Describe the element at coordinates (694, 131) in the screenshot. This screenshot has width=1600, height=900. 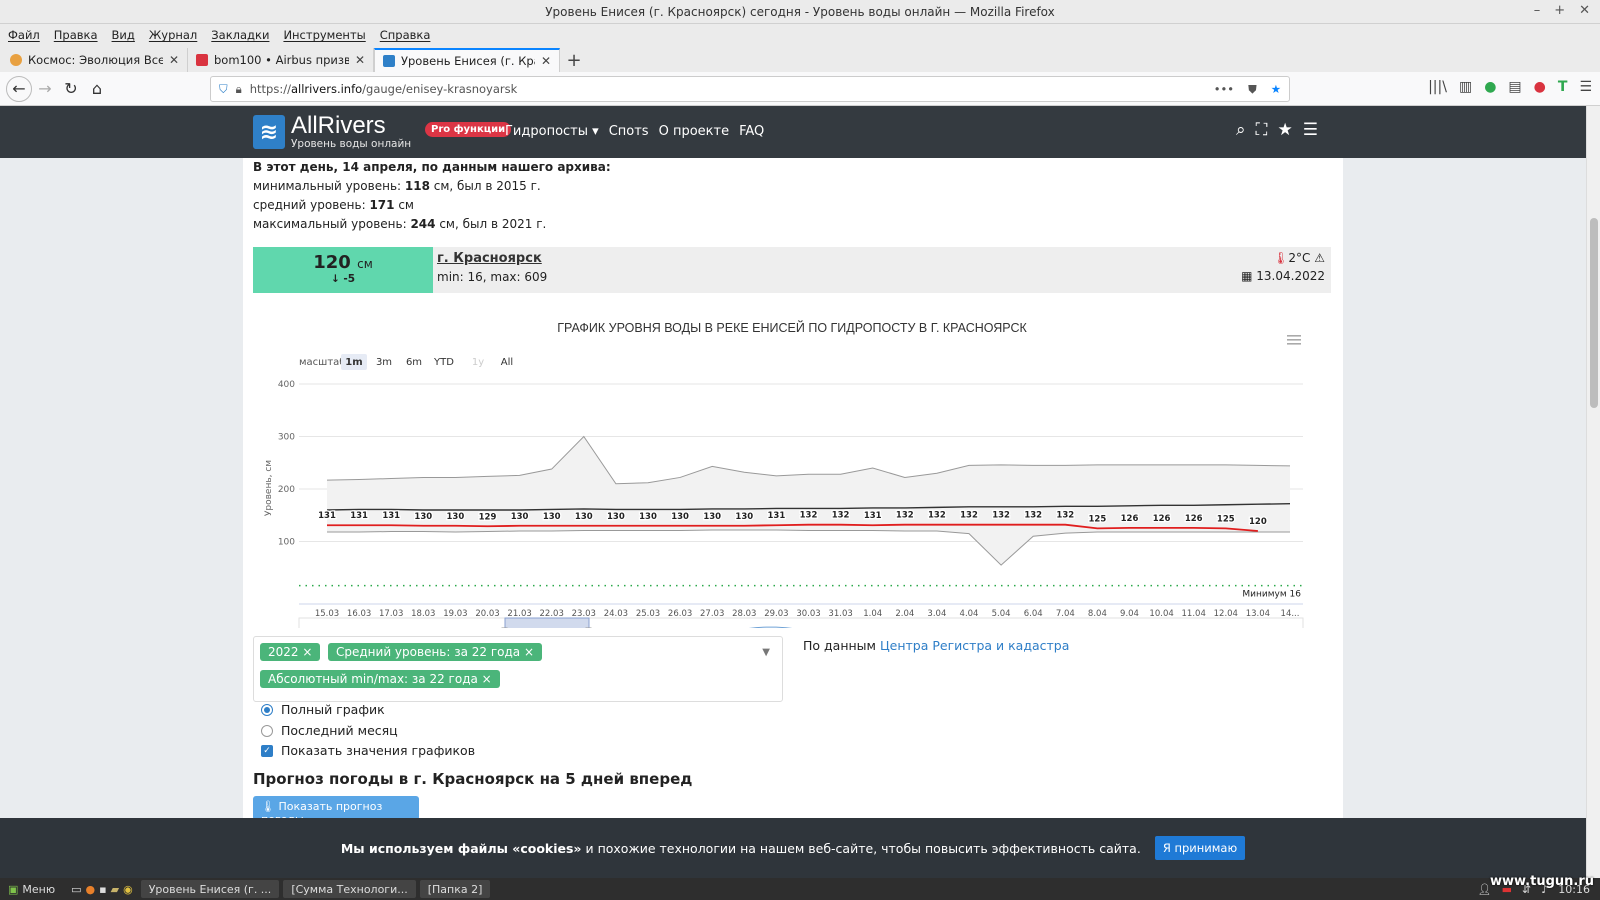
I see `nav-about: О проекте` at that location.